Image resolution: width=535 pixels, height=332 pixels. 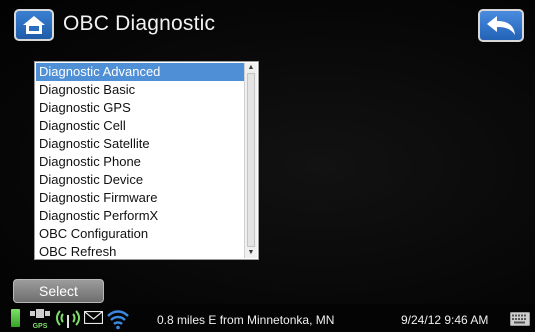 I want to click on scroll-thumb, so click(x=251, y=160).